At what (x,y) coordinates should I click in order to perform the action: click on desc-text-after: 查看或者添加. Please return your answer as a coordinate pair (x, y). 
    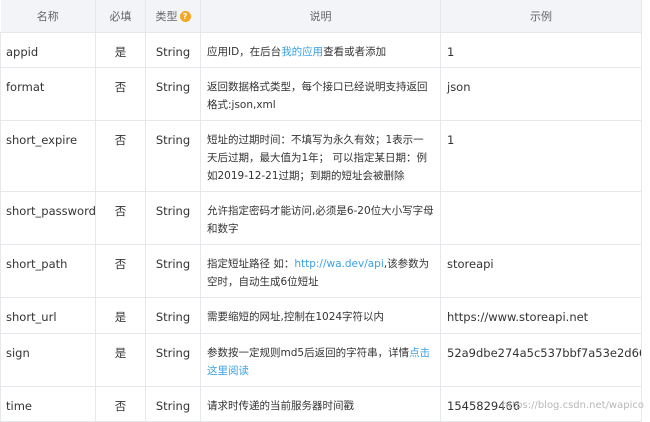
    Looking at the image, I should click on (355, 52).